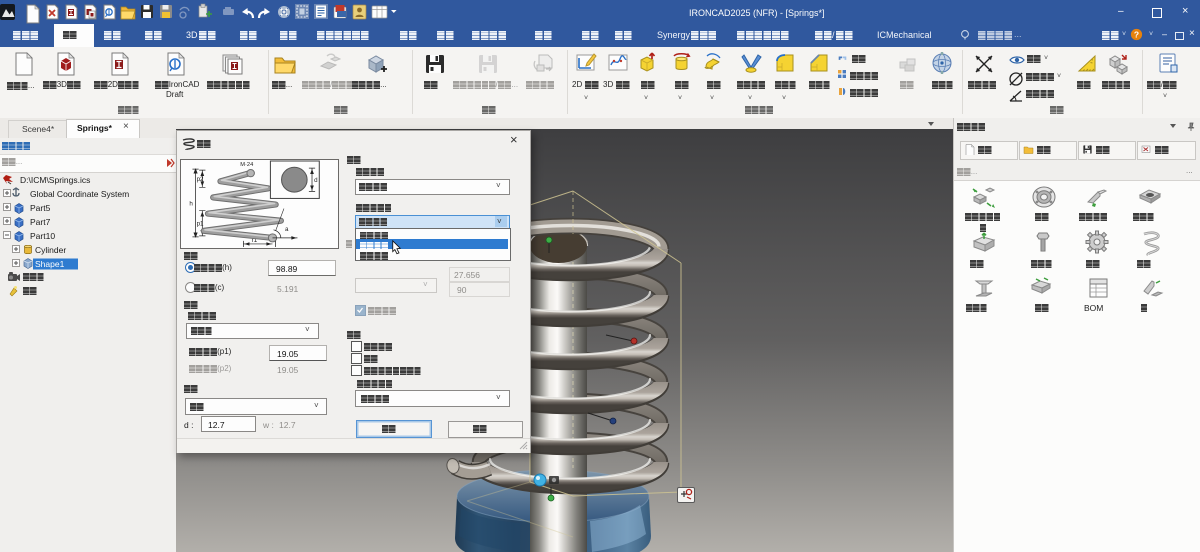 This screenshot has width=1200, height=552. I want to click on svg-text: p1, so click(201, 224).